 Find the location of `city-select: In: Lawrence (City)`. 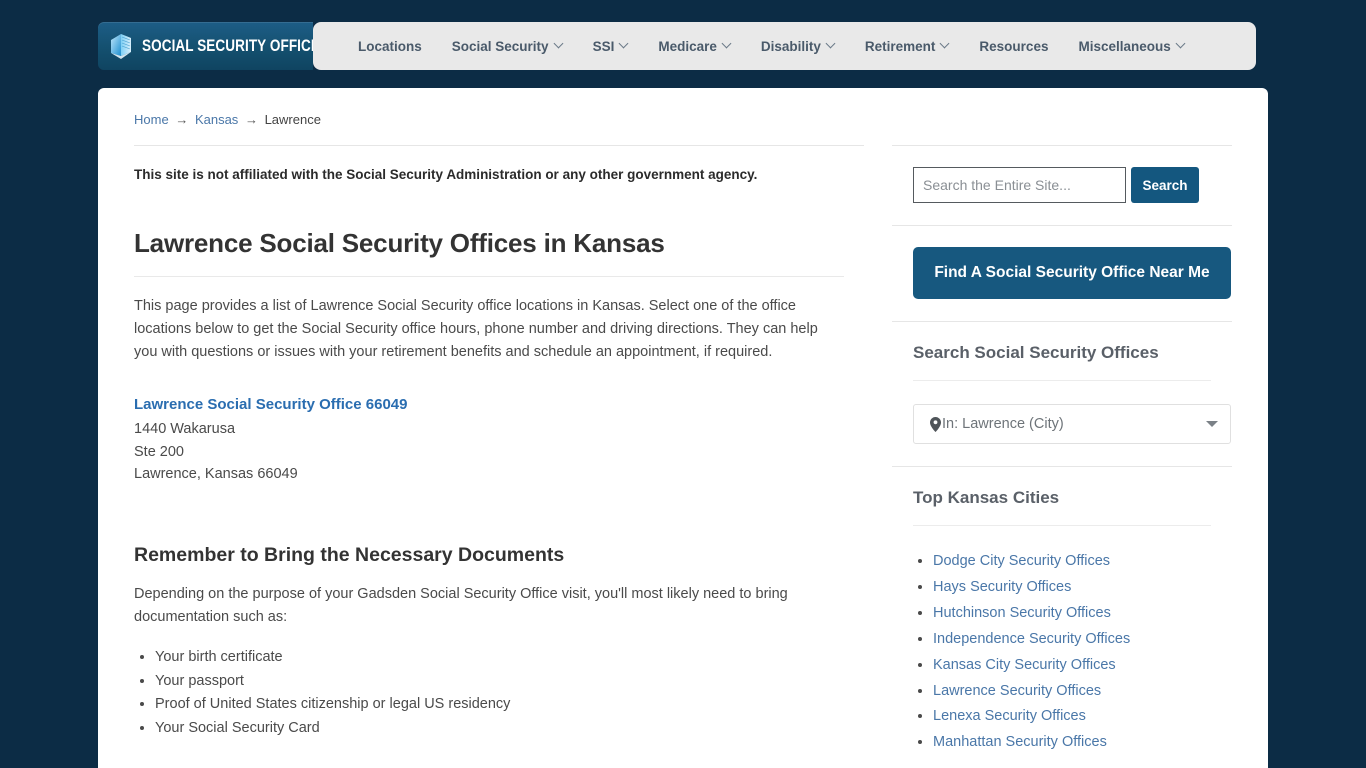

city-select: In: Lawrence (City) is located at coordinates (1072, 424).